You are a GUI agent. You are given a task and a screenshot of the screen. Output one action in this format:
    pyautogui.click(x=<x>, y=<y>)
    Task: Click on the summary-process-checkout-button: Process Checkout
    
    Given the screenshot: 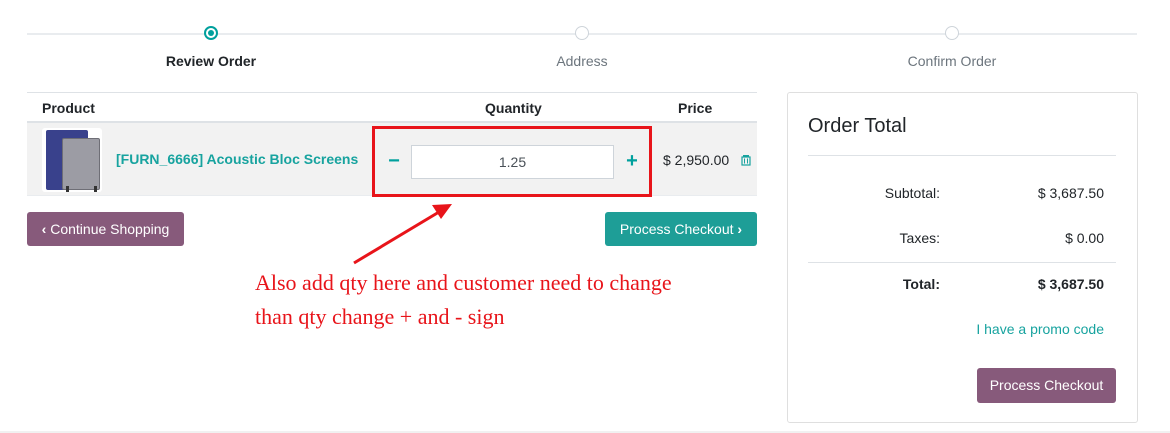 What is the action you would take?
    pyautogui.click(x=1046, y=385)
    